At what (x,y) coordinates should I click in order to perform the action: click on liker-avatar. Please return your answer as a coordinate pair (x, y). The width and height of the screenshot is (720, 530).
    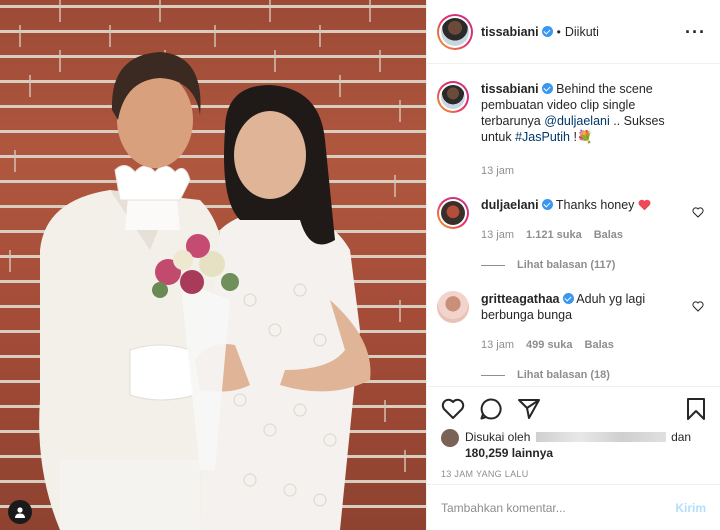
    Looking at the image, I should click on (450, 438).